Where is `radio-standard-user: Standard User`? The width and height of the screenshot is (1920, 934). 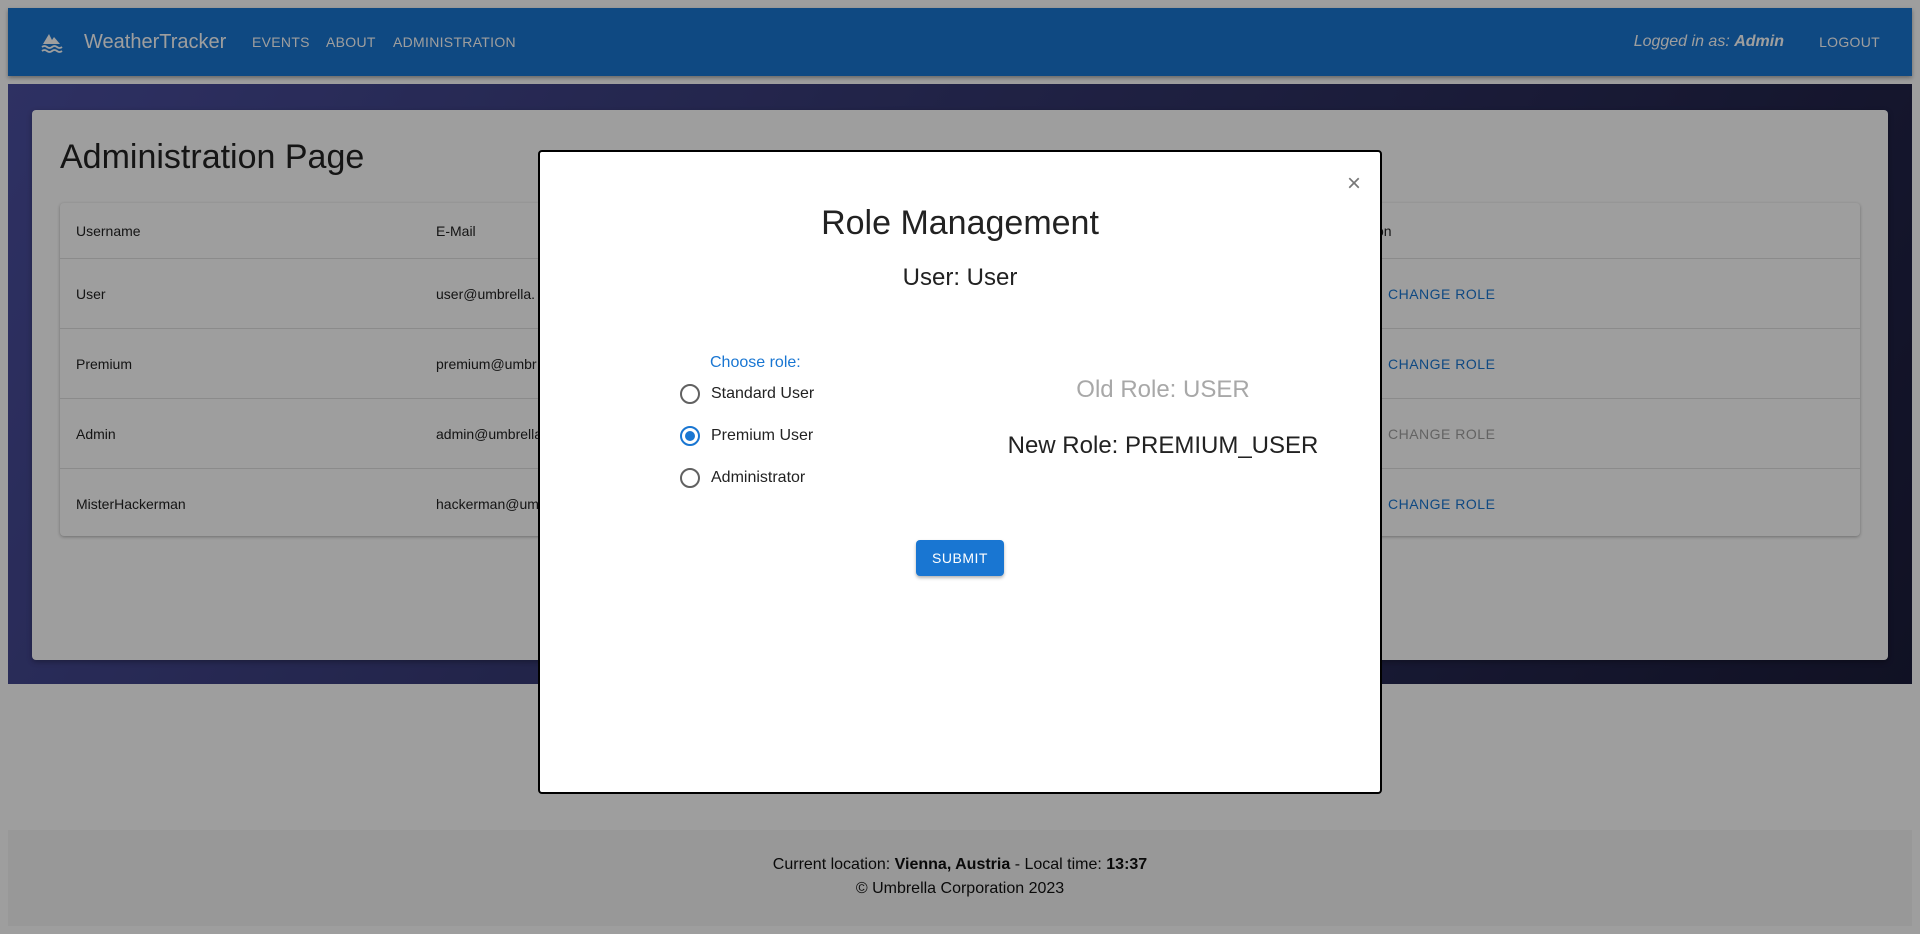 radio-standard-user: Standard User is located at coordinates (747, 394).